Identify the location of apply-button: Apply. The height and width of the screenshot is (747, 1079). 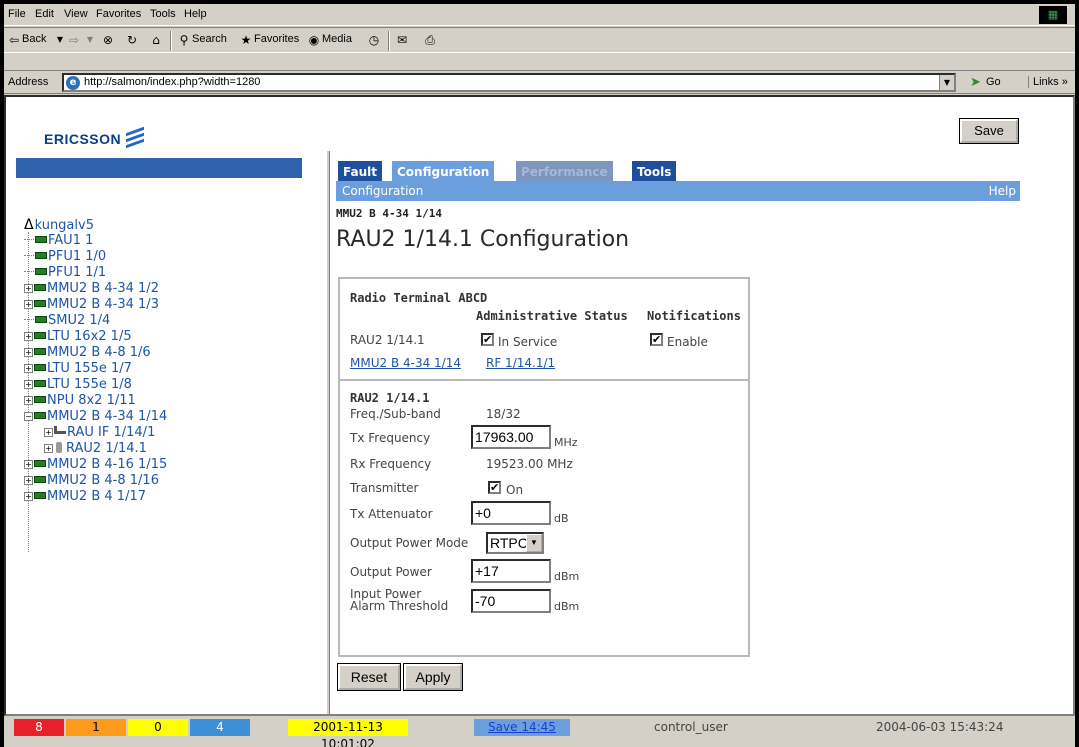
(433, 677).